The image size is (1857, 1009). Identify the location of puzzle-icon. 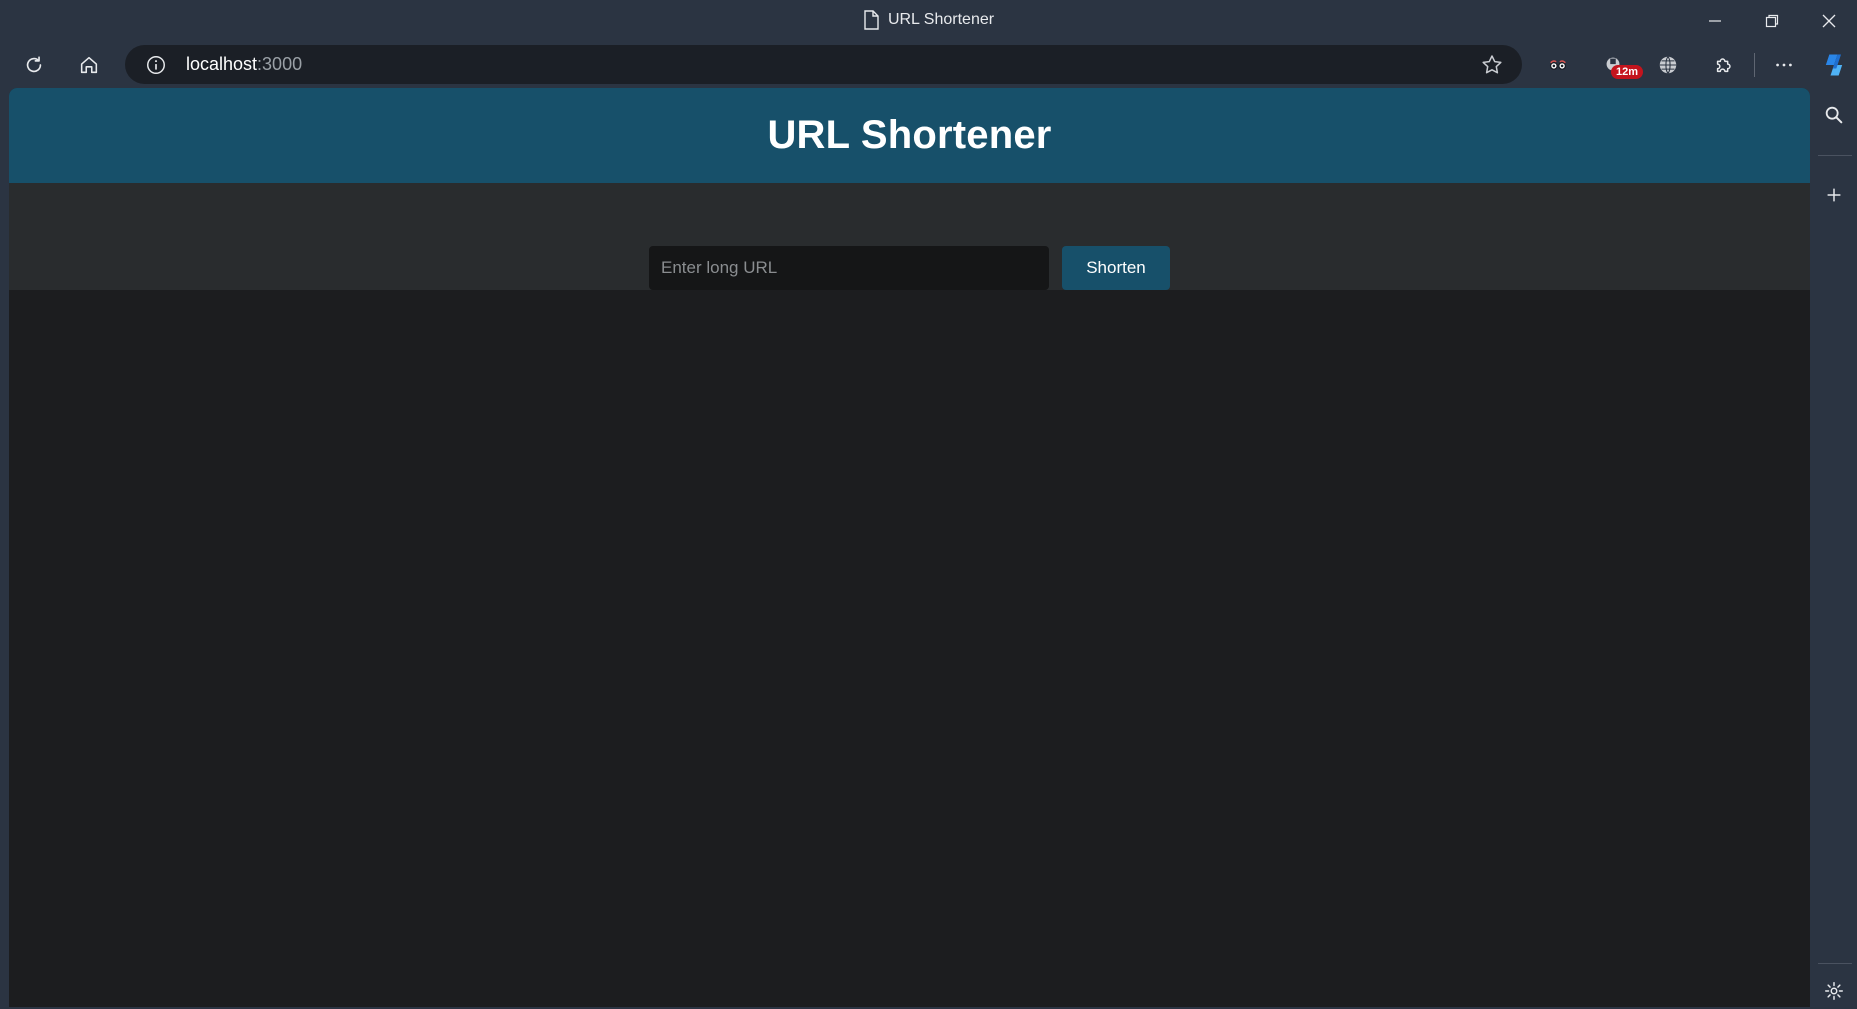
(1723, 65).